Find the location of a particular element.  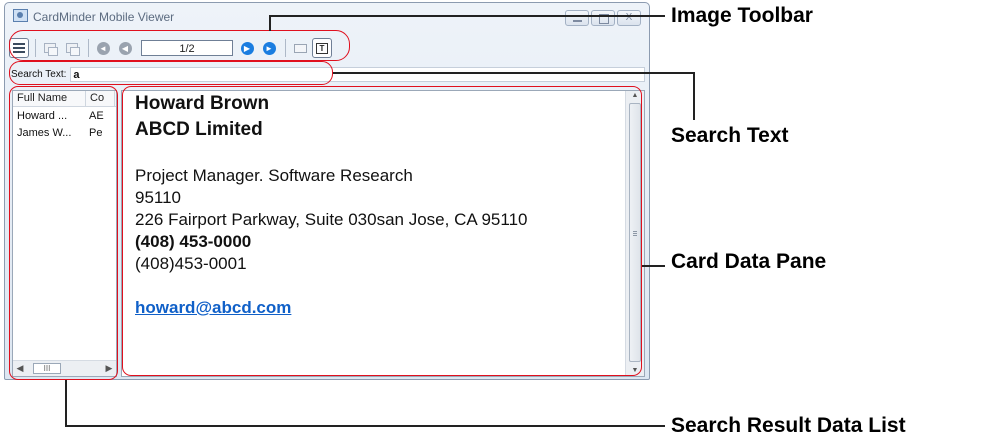

leader-line-card is located at coordinates (653, 266).